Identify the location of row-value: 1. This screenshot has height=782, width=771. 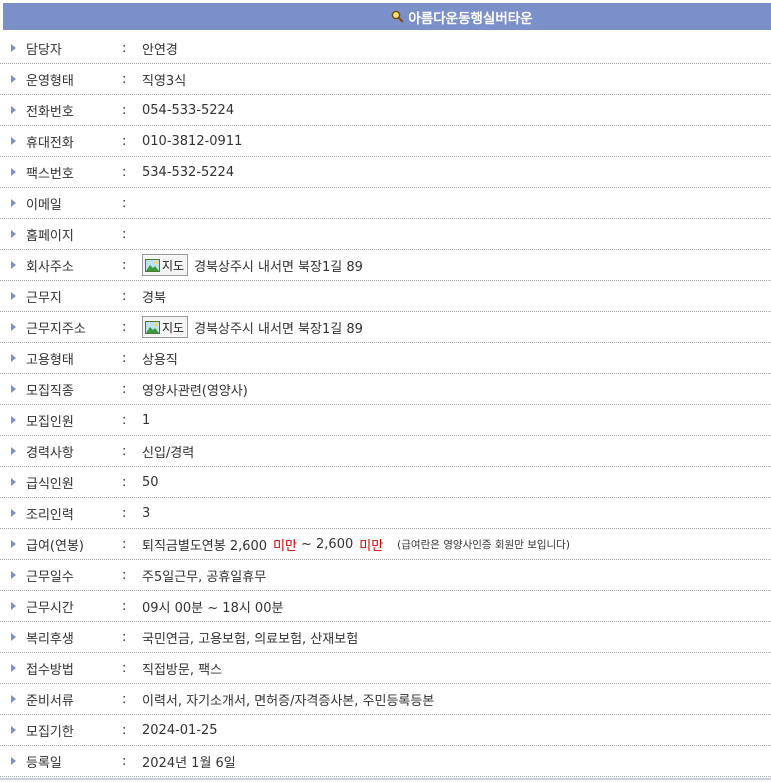
(146, 420).